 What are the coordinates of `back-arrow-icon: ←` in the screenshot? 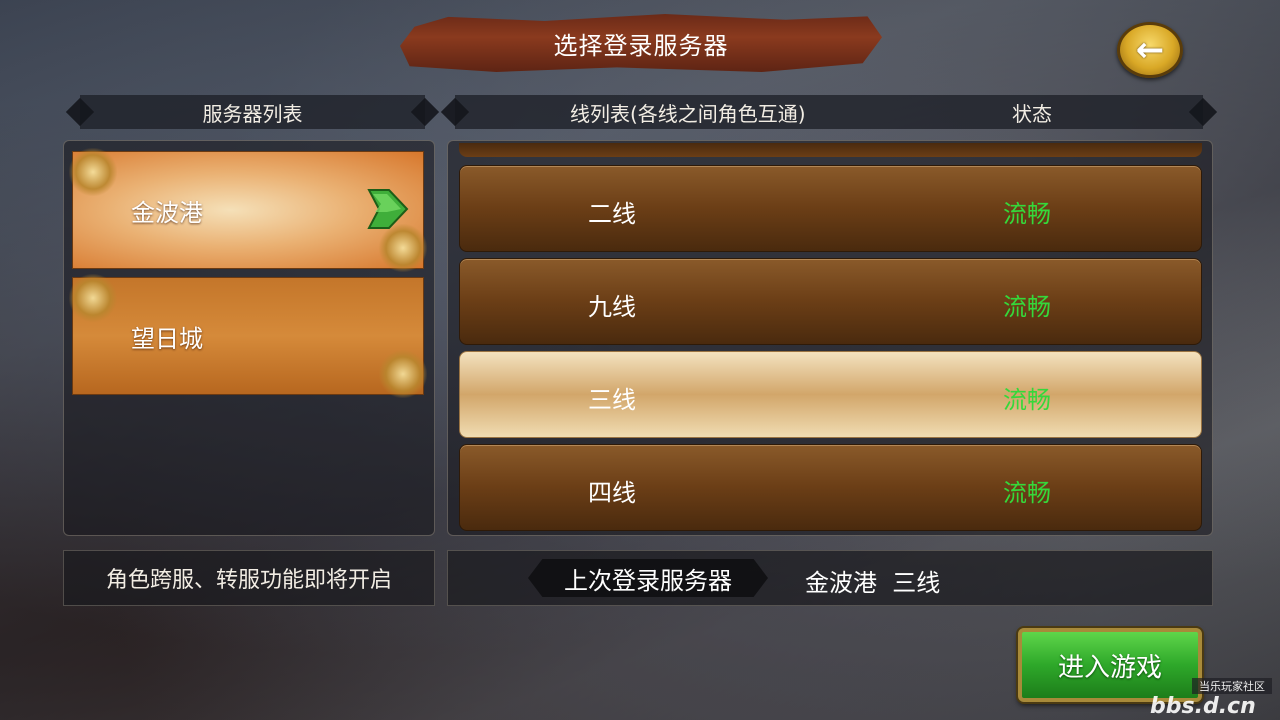 It's located at (1150, 50).